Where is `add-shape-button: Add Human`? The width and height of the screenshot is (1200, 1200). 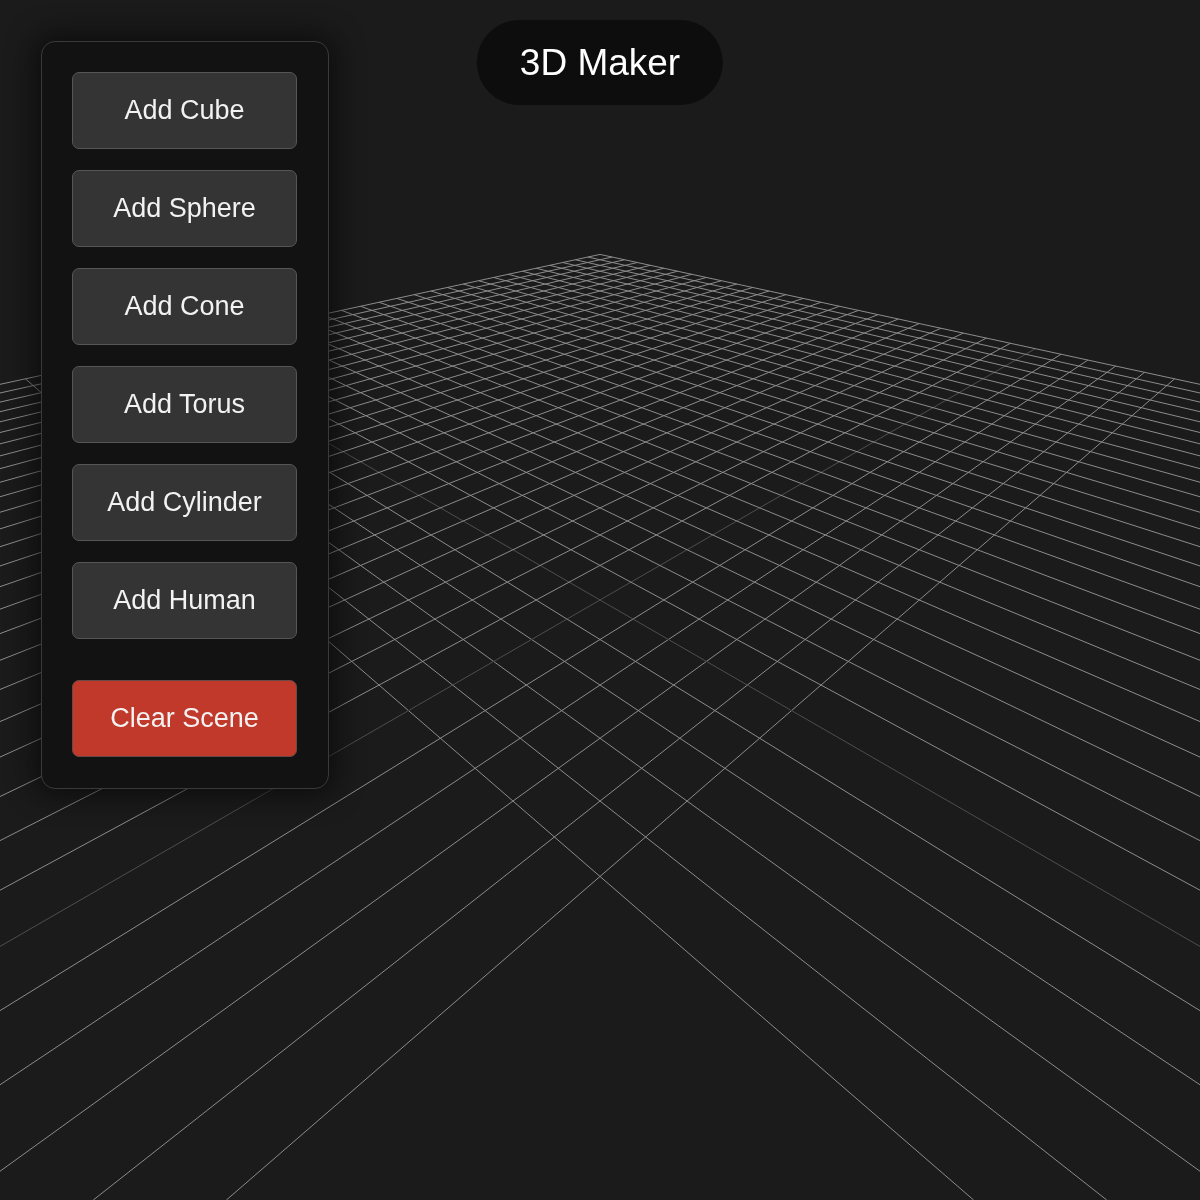
add-shape-button: Add Human is located at coordinates (184, 600).